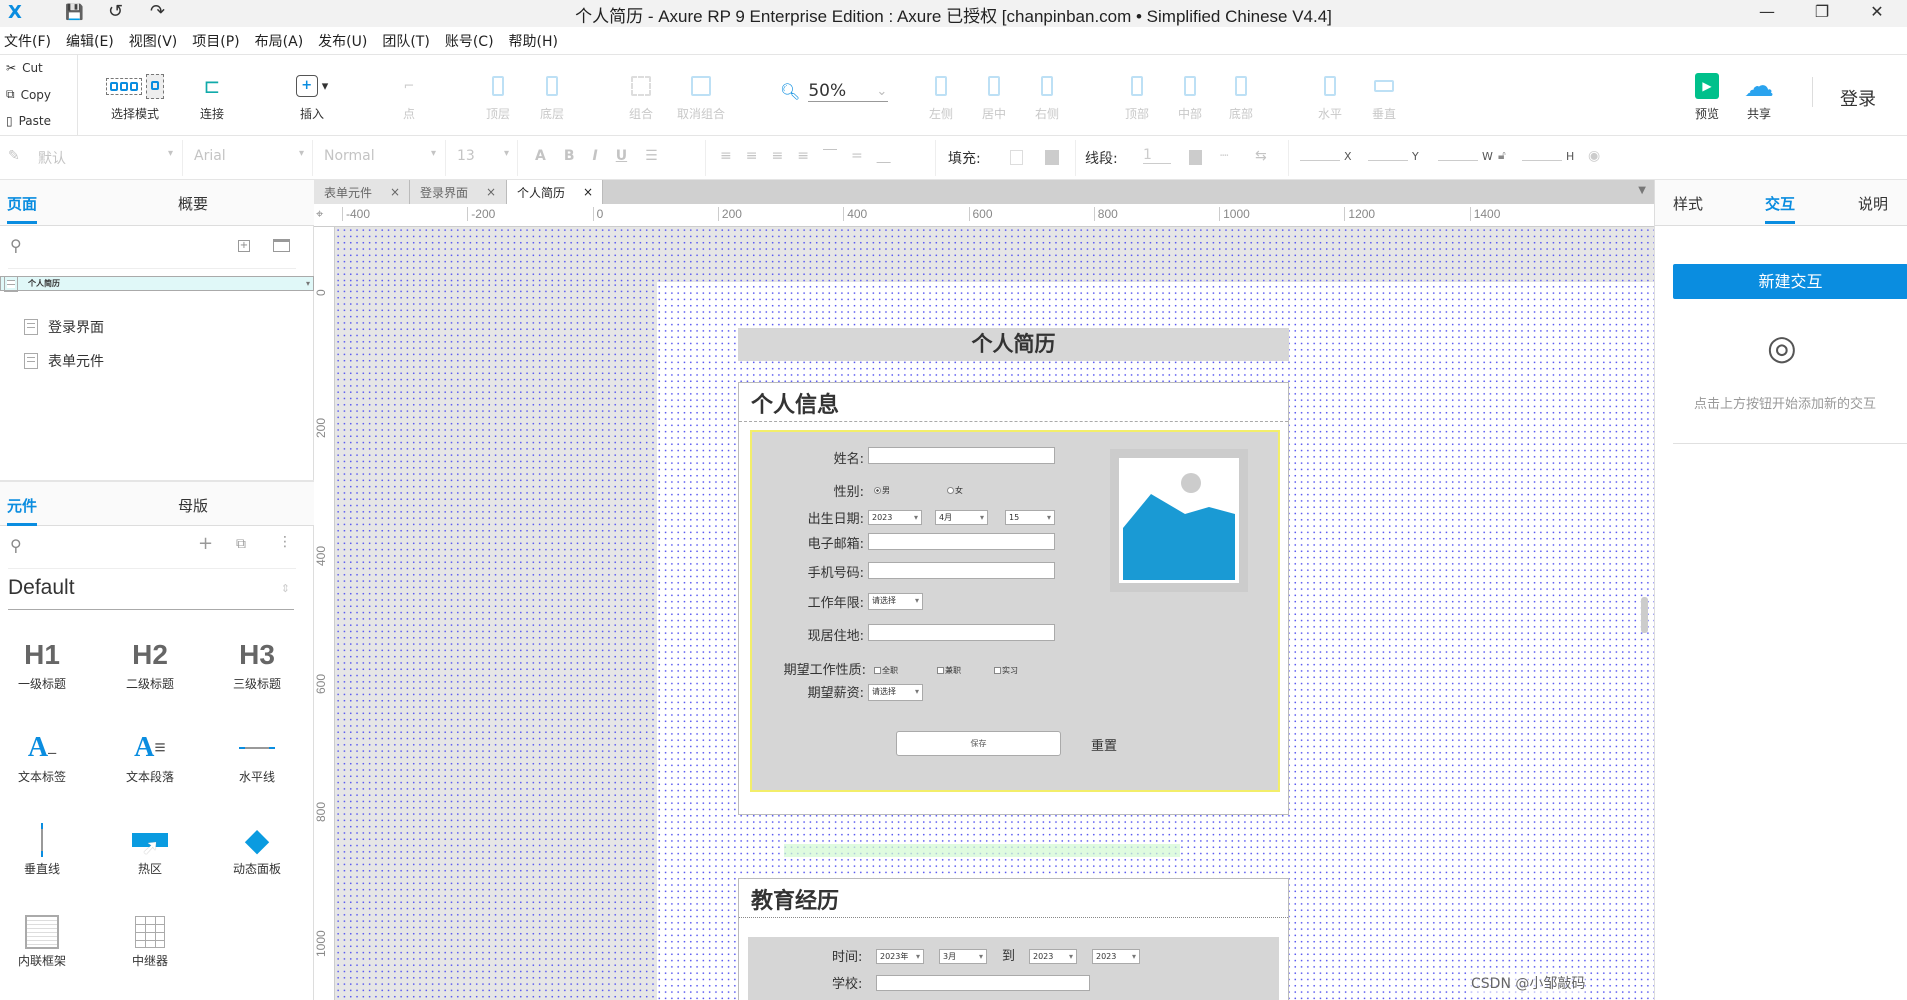 Image resolution: width=1907 pixels, height=1000 pixels. What do you see at coordinates (1759, 95) in the screenshot?
I see `share-button: ☁ 共享` at bounding box center [1759, 95].